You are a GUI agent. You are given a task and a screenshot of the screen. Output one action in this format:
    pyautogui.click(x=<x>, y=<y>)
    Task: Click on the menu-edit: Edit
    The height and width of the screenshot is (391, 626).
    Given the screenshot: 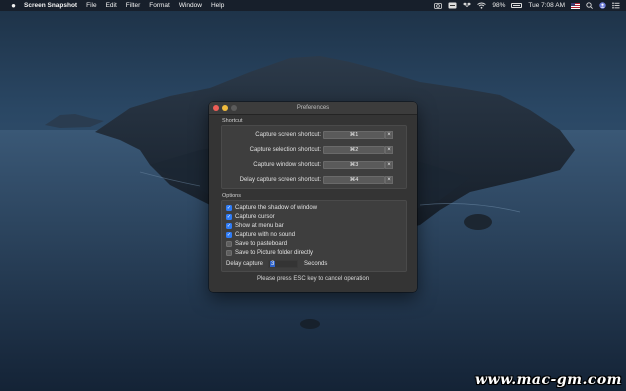 What is the action you would take?
    pyautogui.click(x=111, y=5)
    